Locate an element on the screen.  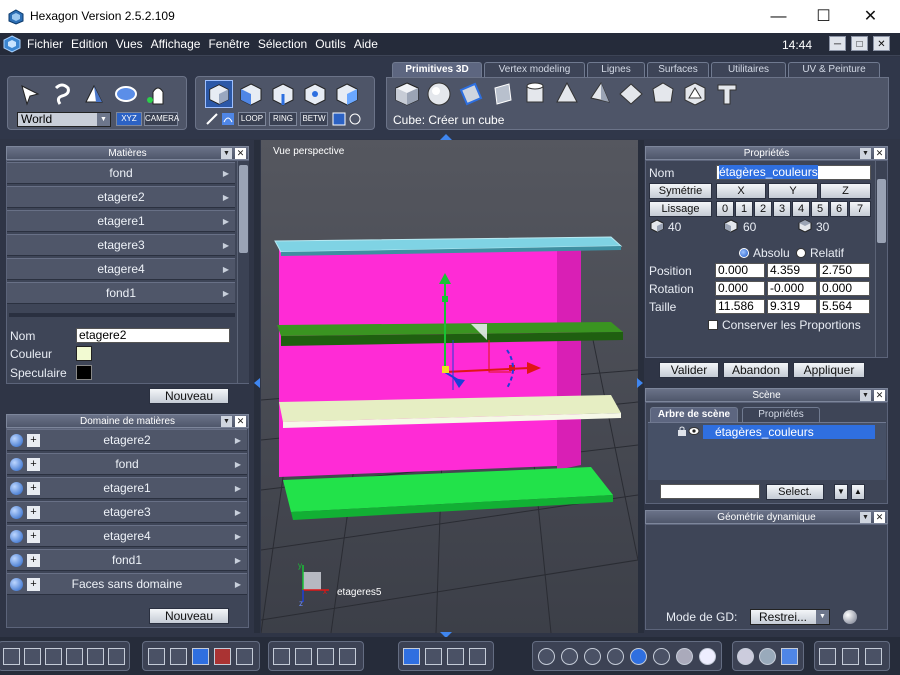
size-z-field: 5.564 is located at coordinates (844, 306).